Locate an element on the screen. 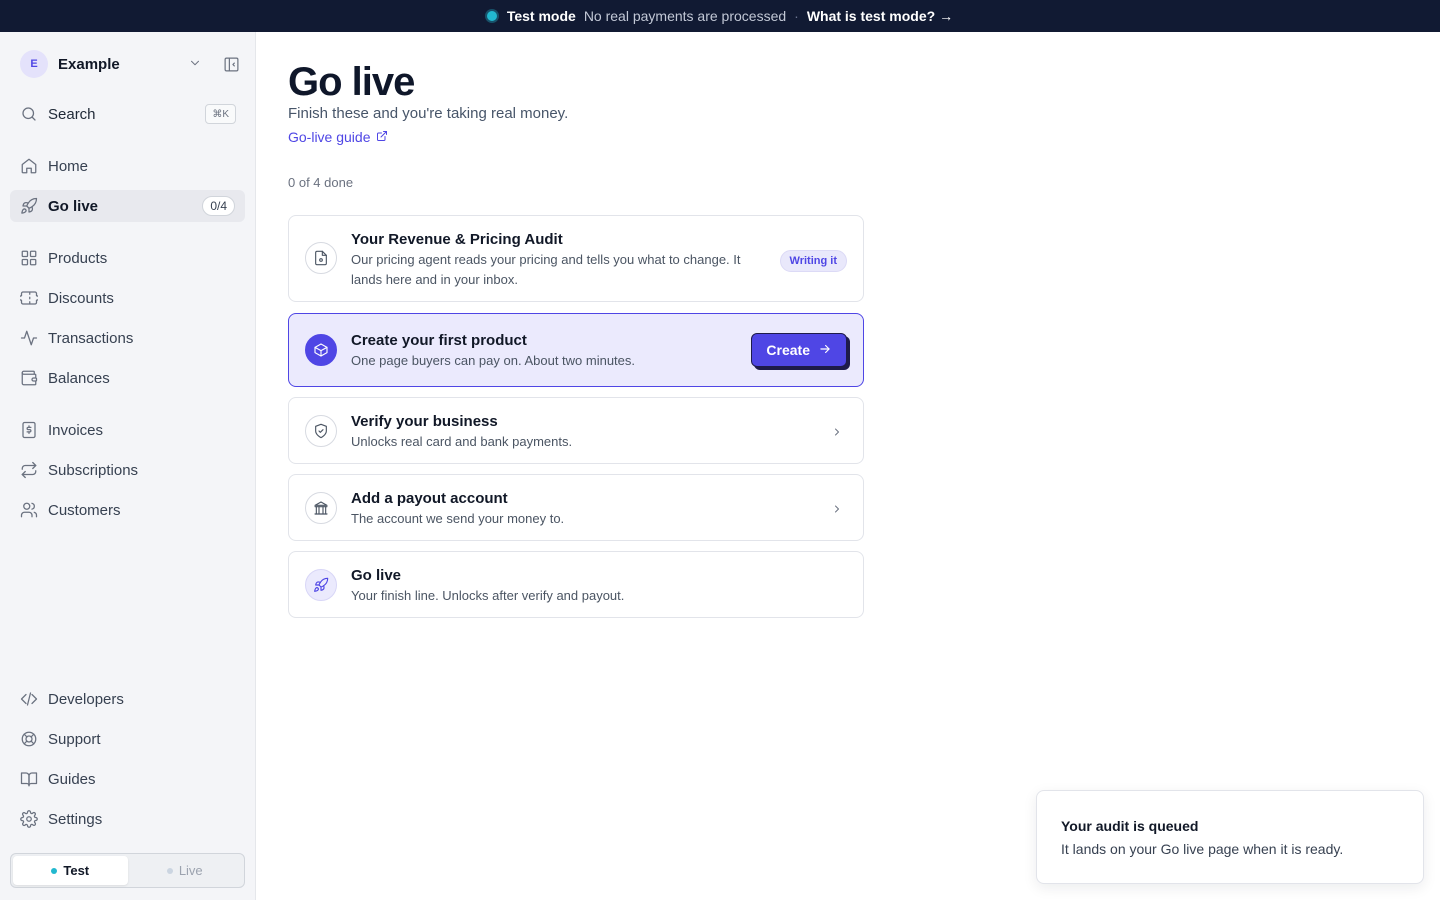 Image resolution: width=1440 pixels, height=900 pixels. toast-title: Your audit is queued is located at coordinates (1130, 826).